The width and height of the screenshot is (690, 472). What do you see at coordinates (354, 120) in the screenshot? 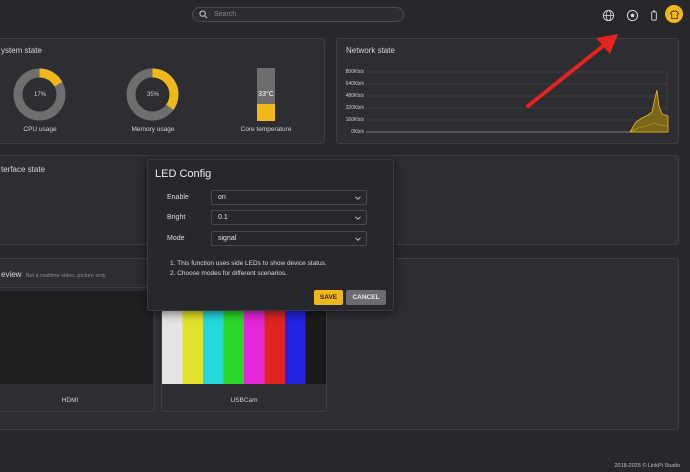
I see `y-tick-label: 160Kb/s` at bounding box center [354, 120].